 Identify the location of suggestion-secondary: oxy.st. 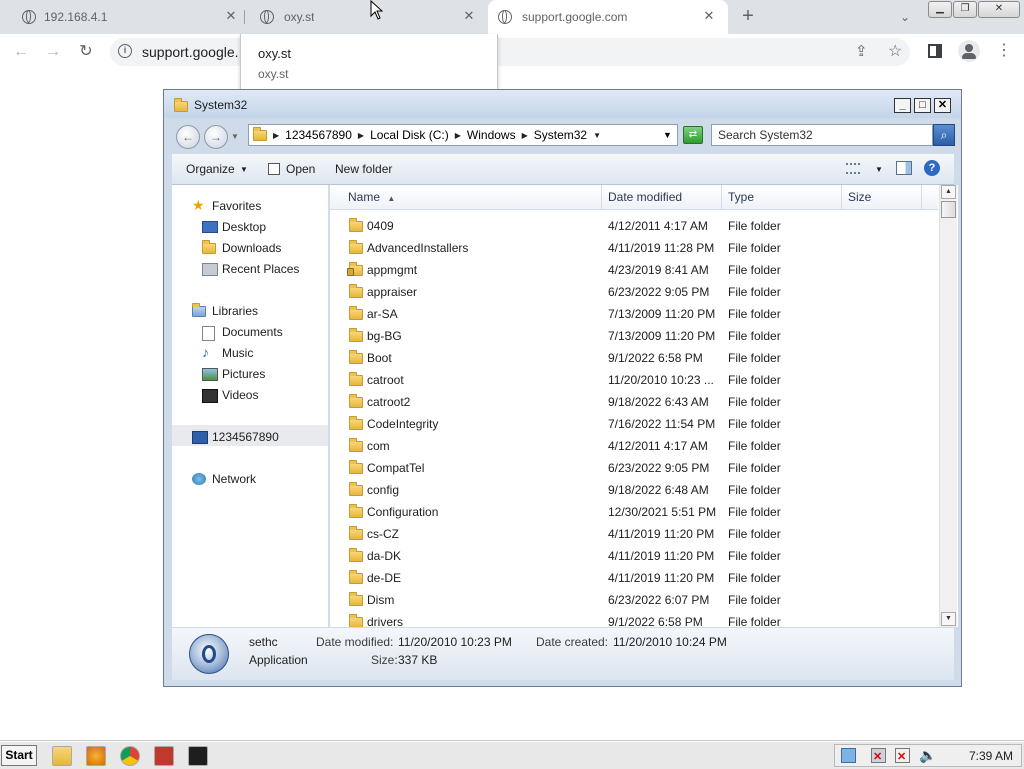
(273, 74).